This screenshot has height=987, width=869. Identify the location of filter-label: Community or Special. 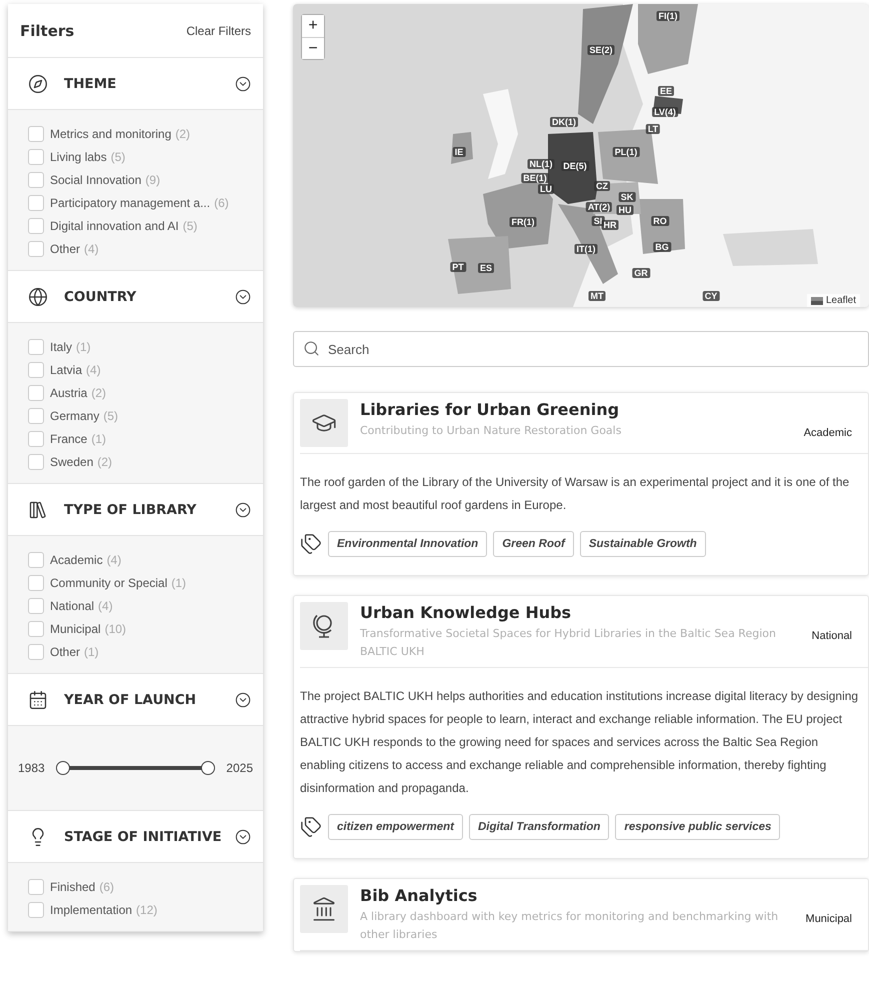
(109, 583).